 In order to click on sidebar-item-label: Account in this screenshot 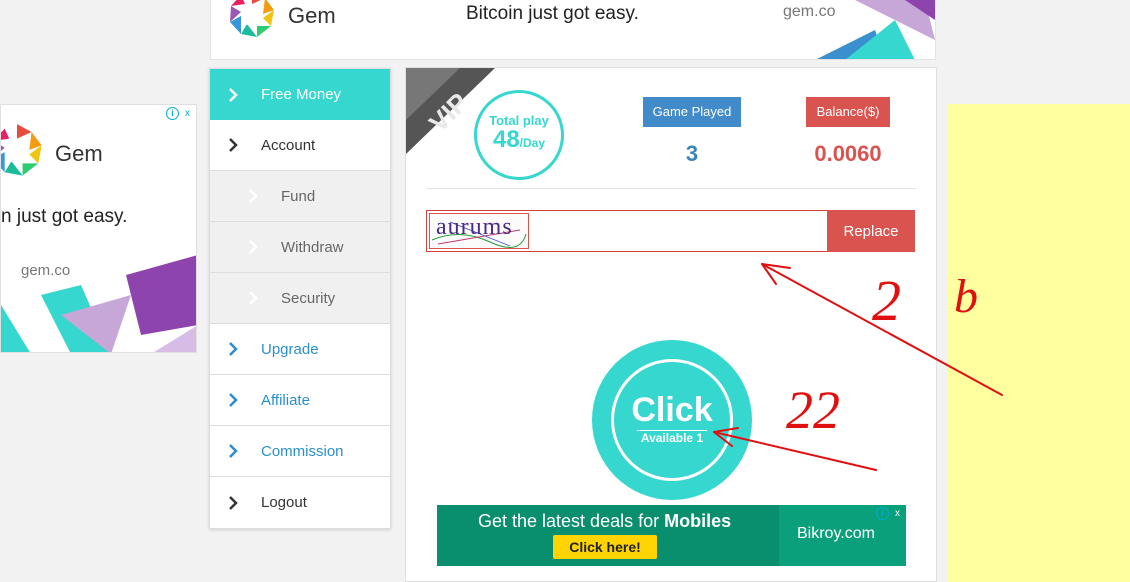, I will do `click(288, 145)`.